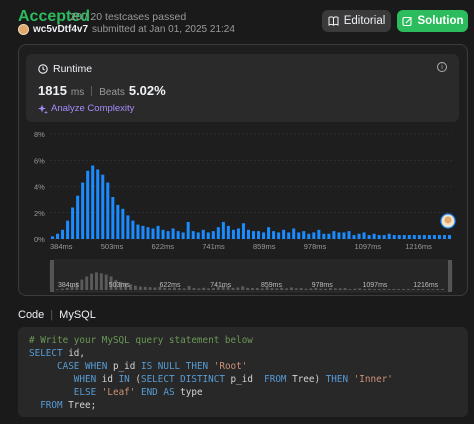 This screenshot has height=424, width=474. What do you see at coordinates (52, 276) in the screenshot?
I see `navigator-handle-left` at bounding box center [52, 276].